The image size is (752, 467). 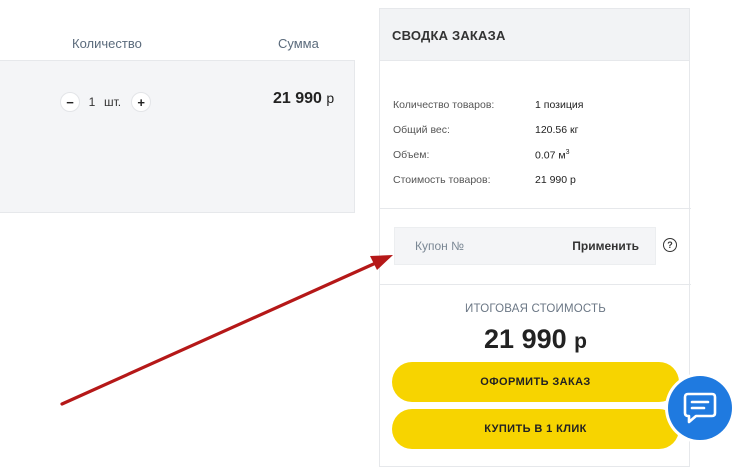 I want to click on summary-value: 0.07 м3, so click(x=552, y=161).